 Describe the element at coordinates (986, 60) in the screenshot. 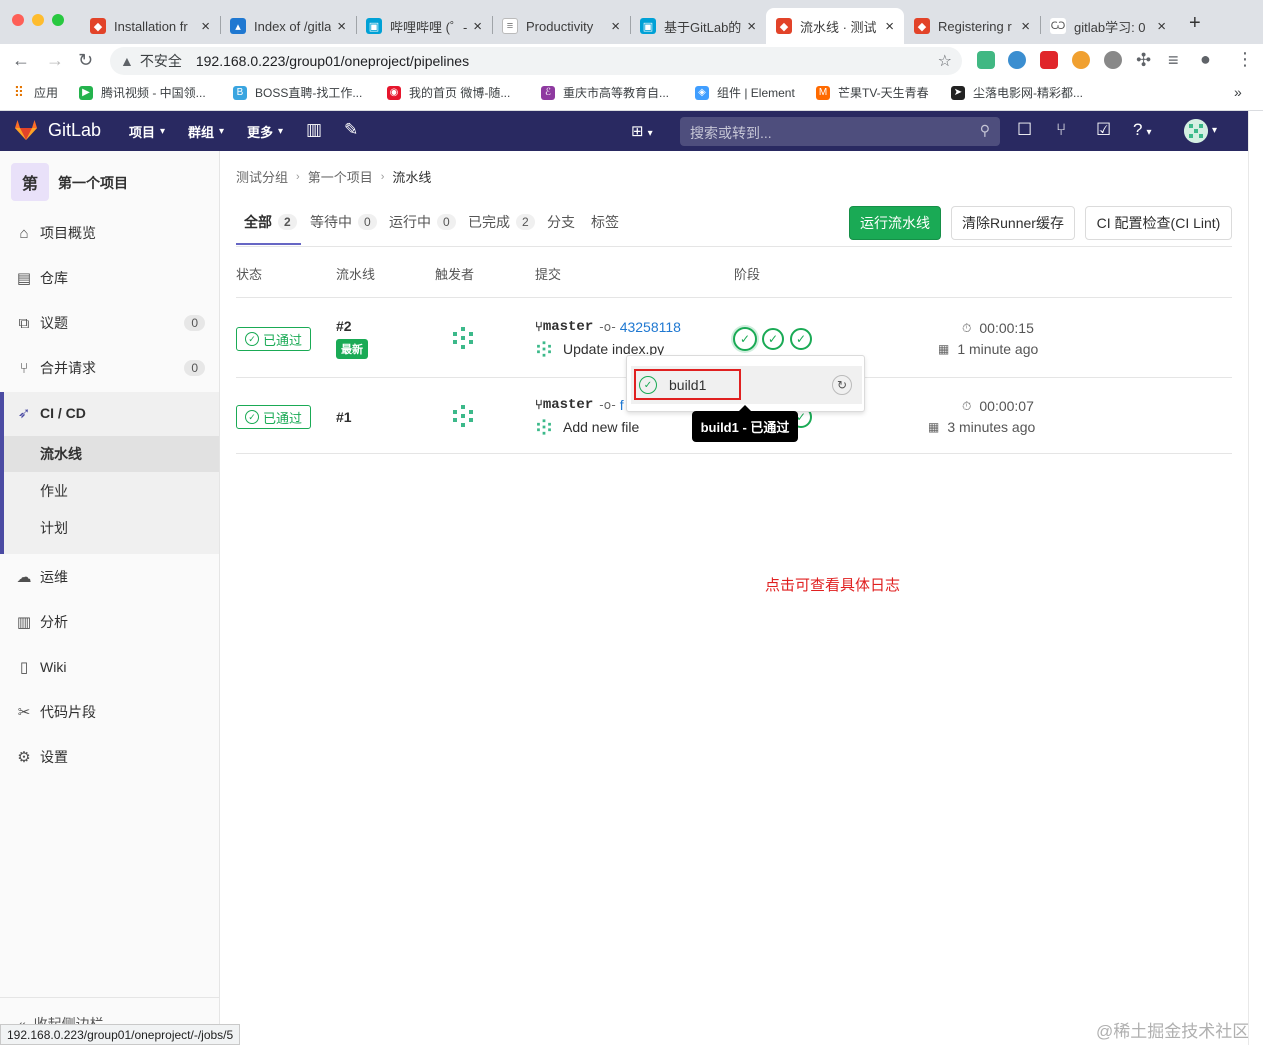

I see `vue-devtools-icon` at that location.